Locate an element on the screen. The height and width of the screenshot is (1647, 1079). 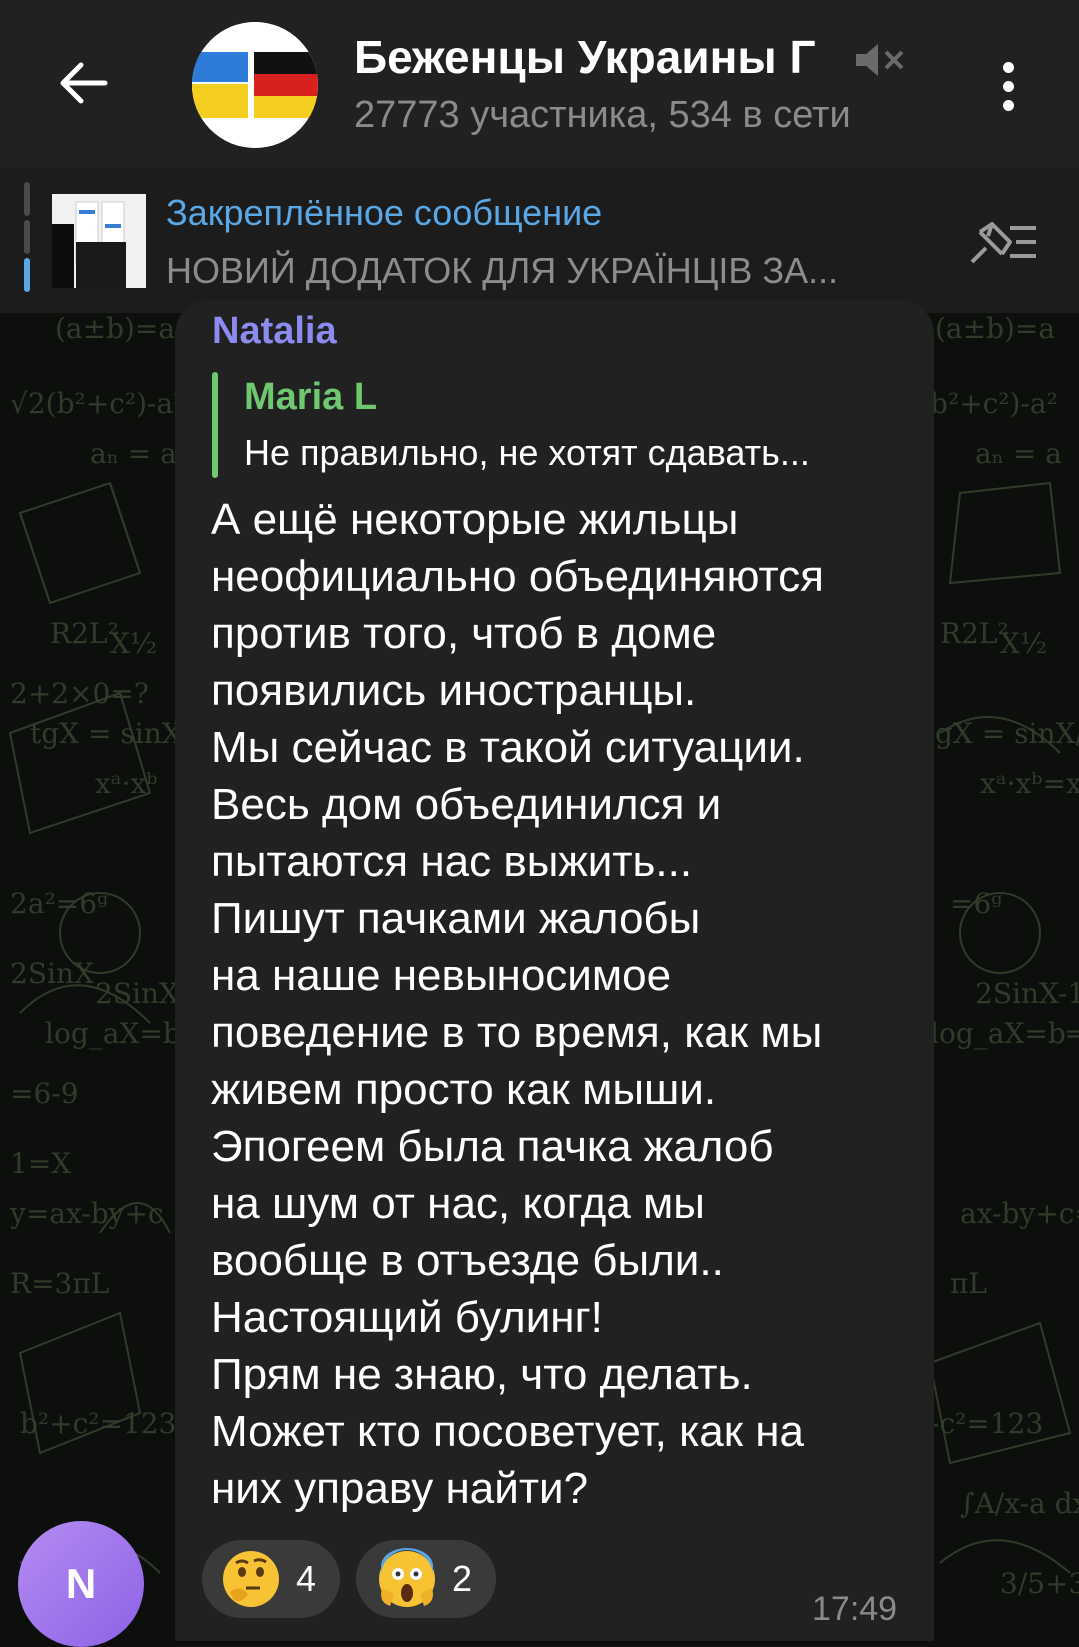
thinking-face-icon is located at coordinates (251, 1579).